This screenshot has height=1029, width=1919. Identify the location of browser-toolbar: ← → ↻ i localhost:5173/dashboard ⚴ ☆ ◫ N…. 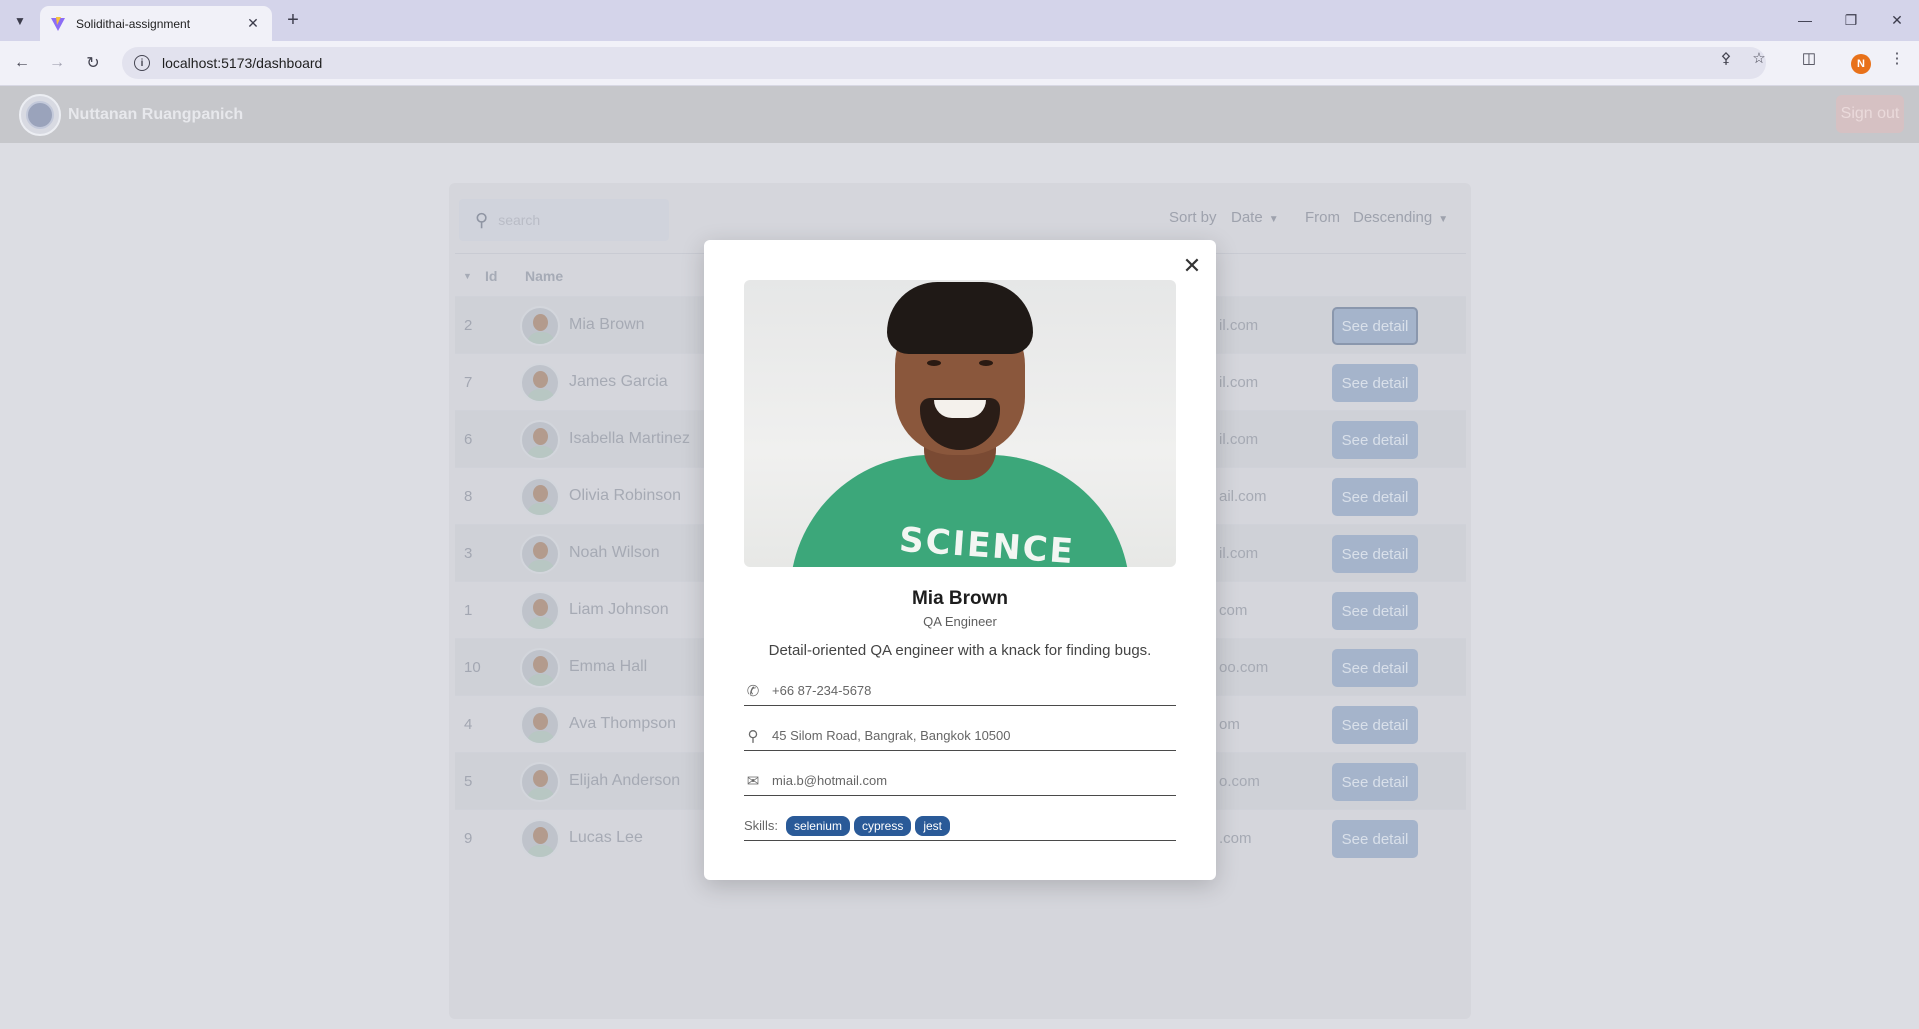
(959, 63).